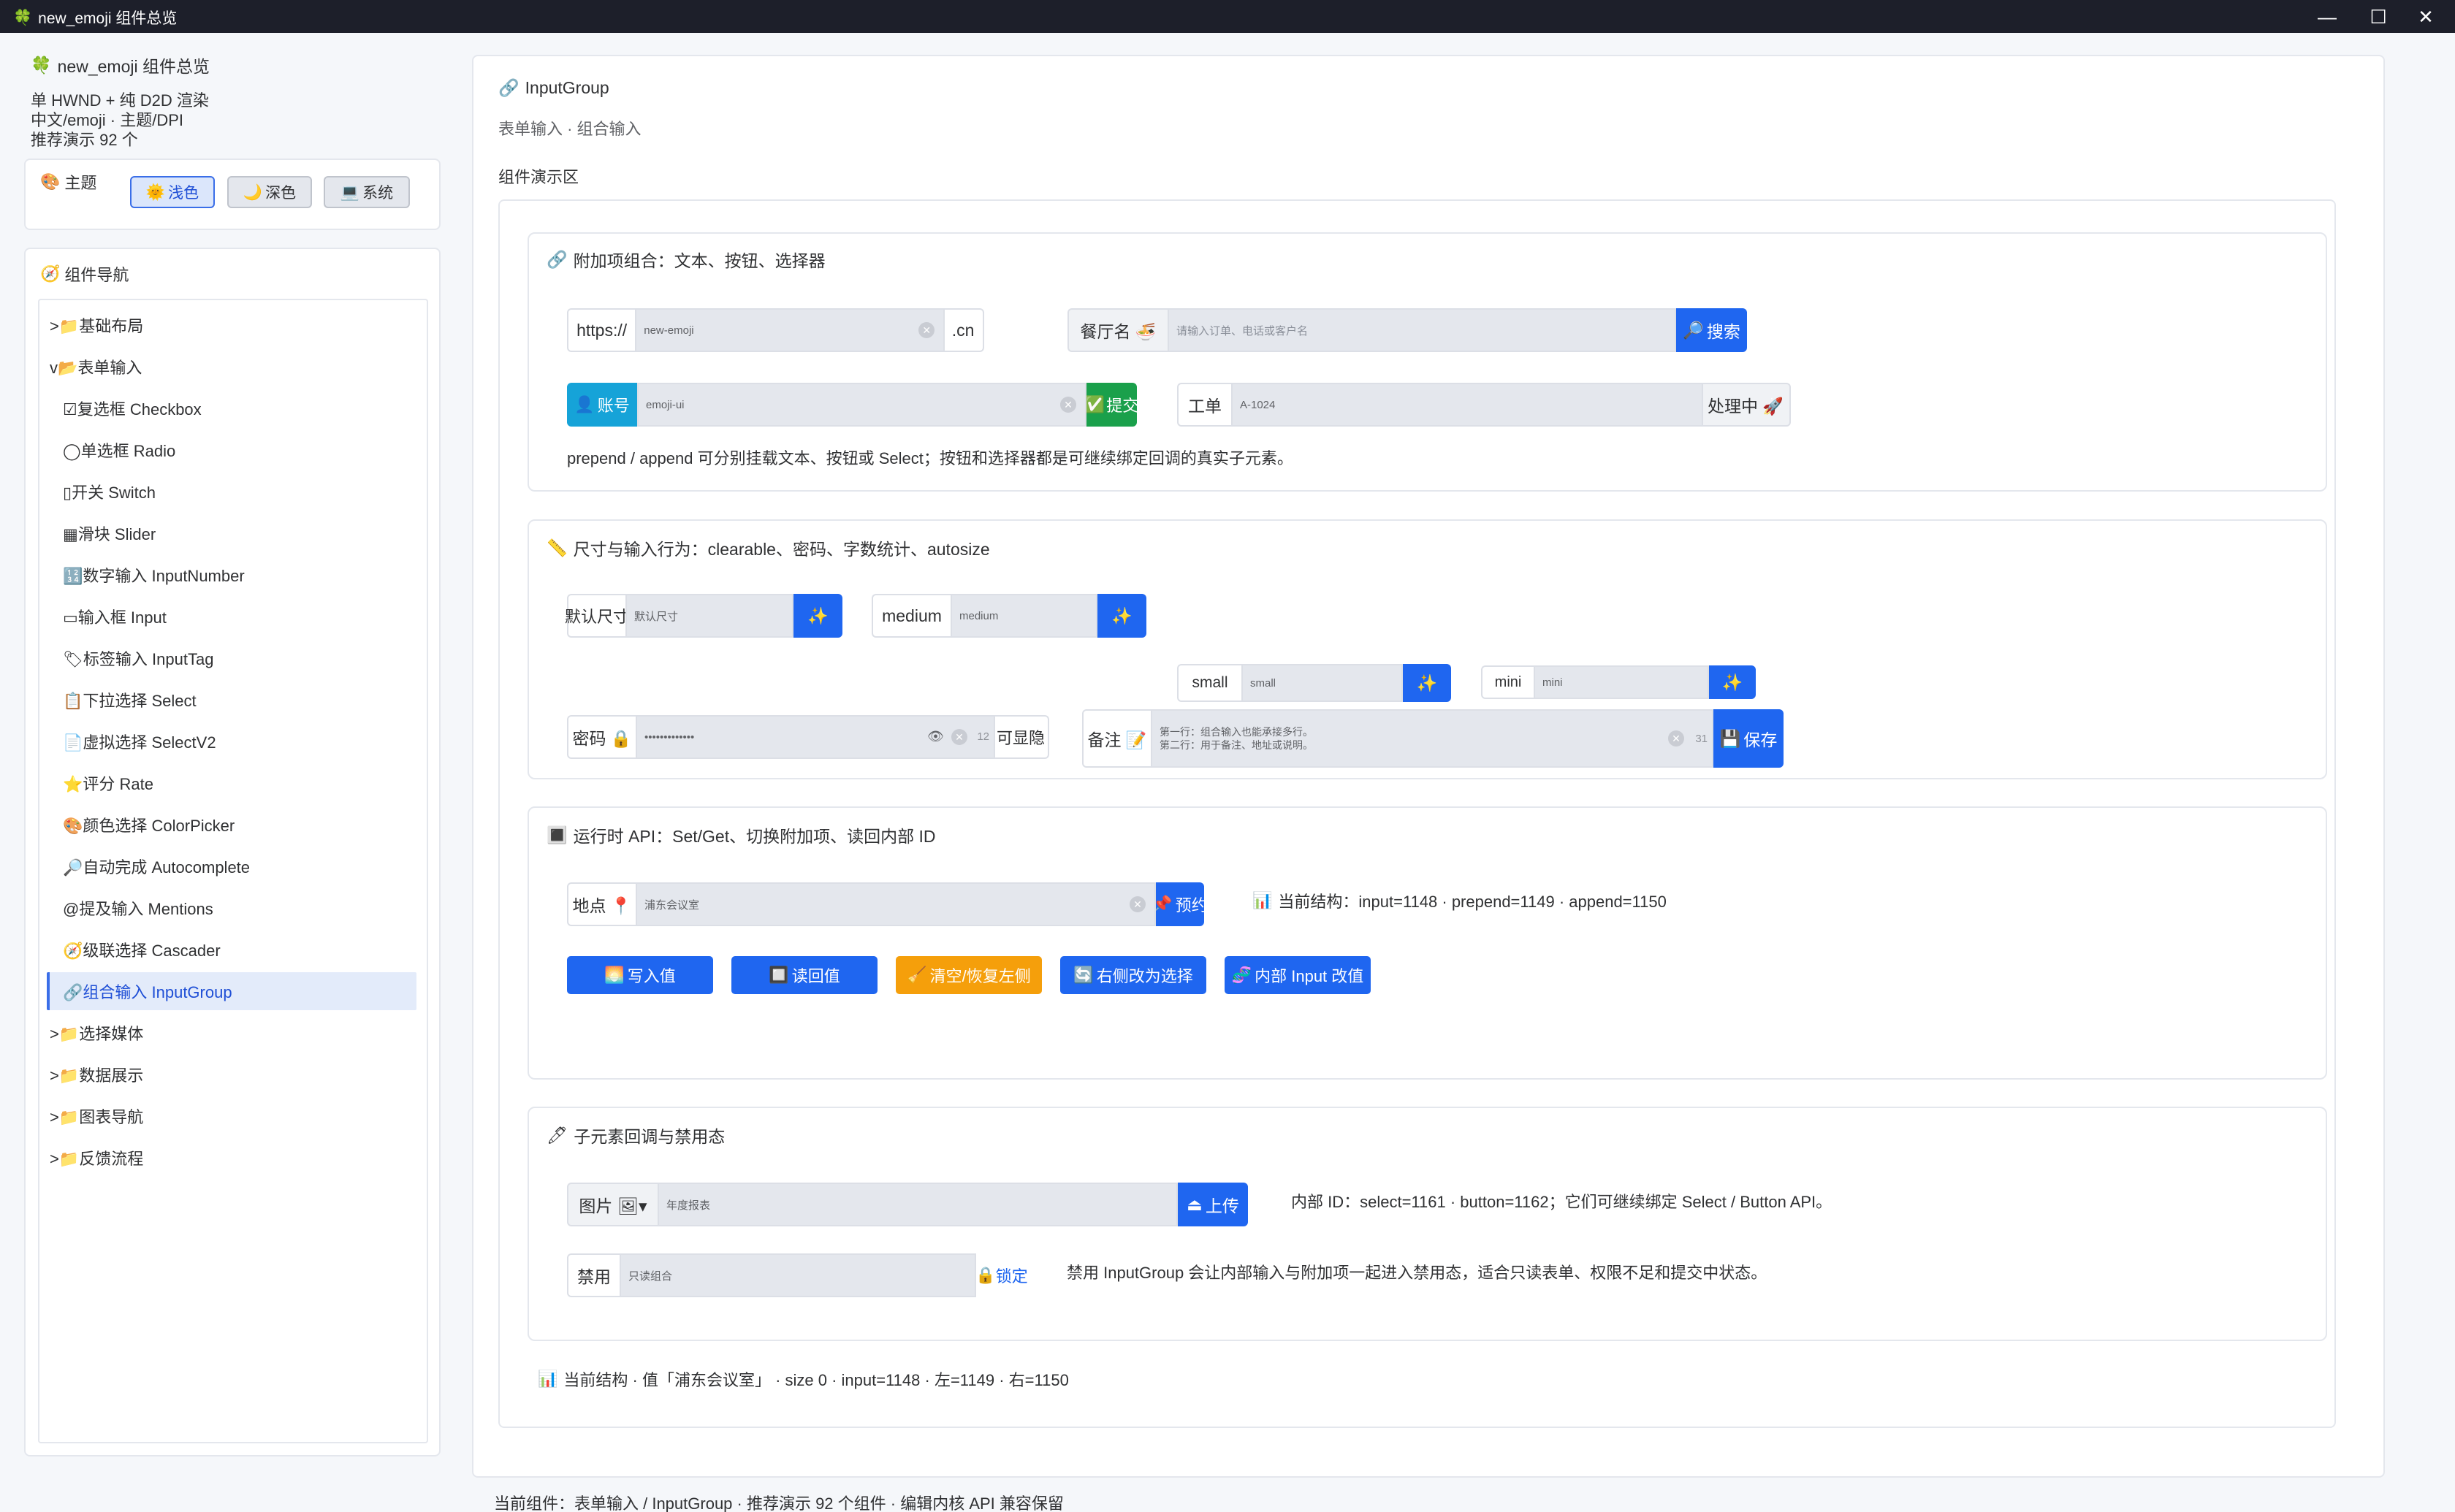 The width and height of the screenshot is (2455, 1512). Describe the element at coordinates (567, 87) in the screenshot. I see `page-title-text: InputGroup` at that location.